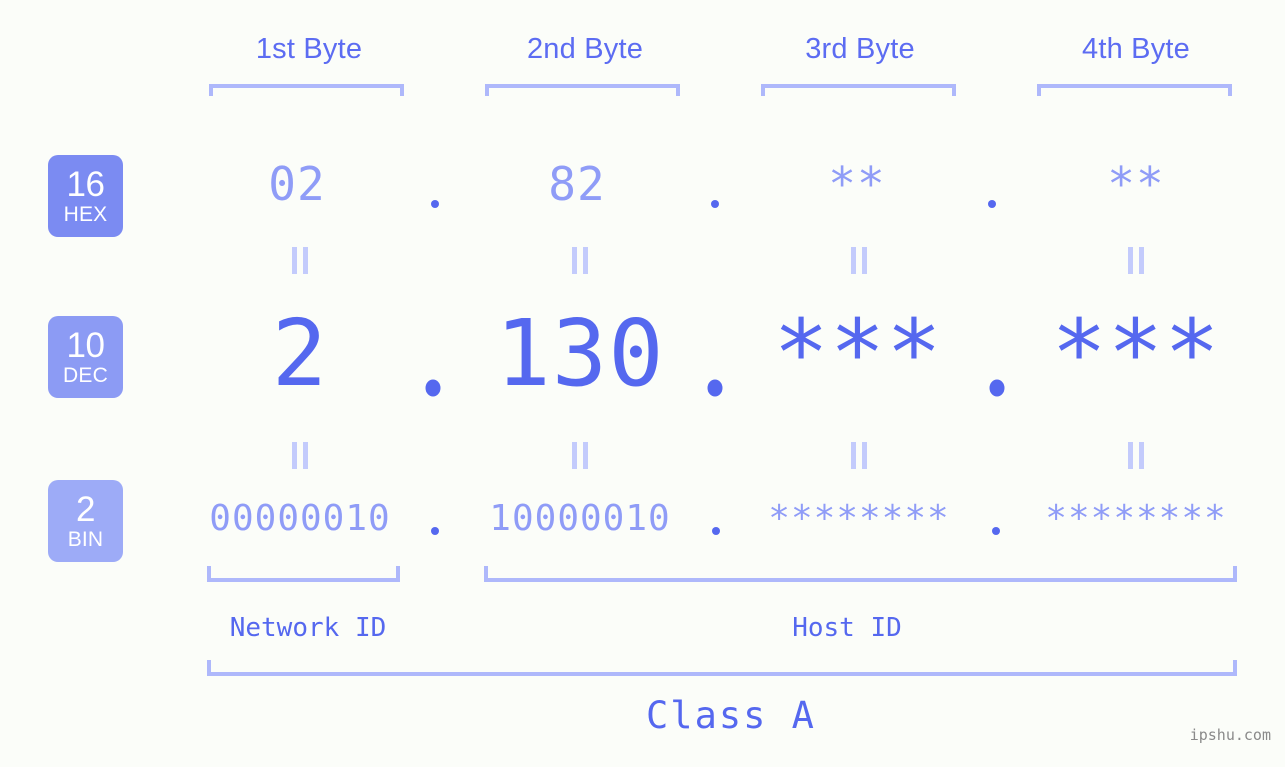 The width and height of the screenshot is (1285, 767). Describe the element at coordinates (300, 353) in the screenshot. I see `dec-byte-1-value: 2` at that location.